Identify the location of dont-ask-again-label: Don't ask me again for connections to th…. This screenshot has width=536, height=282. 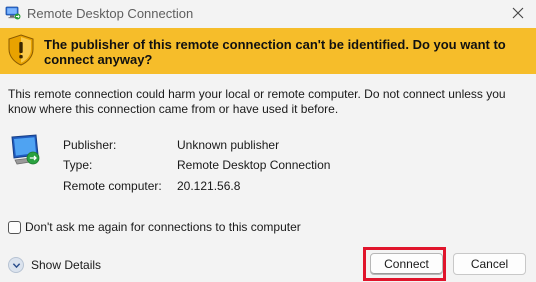
(163, 227).